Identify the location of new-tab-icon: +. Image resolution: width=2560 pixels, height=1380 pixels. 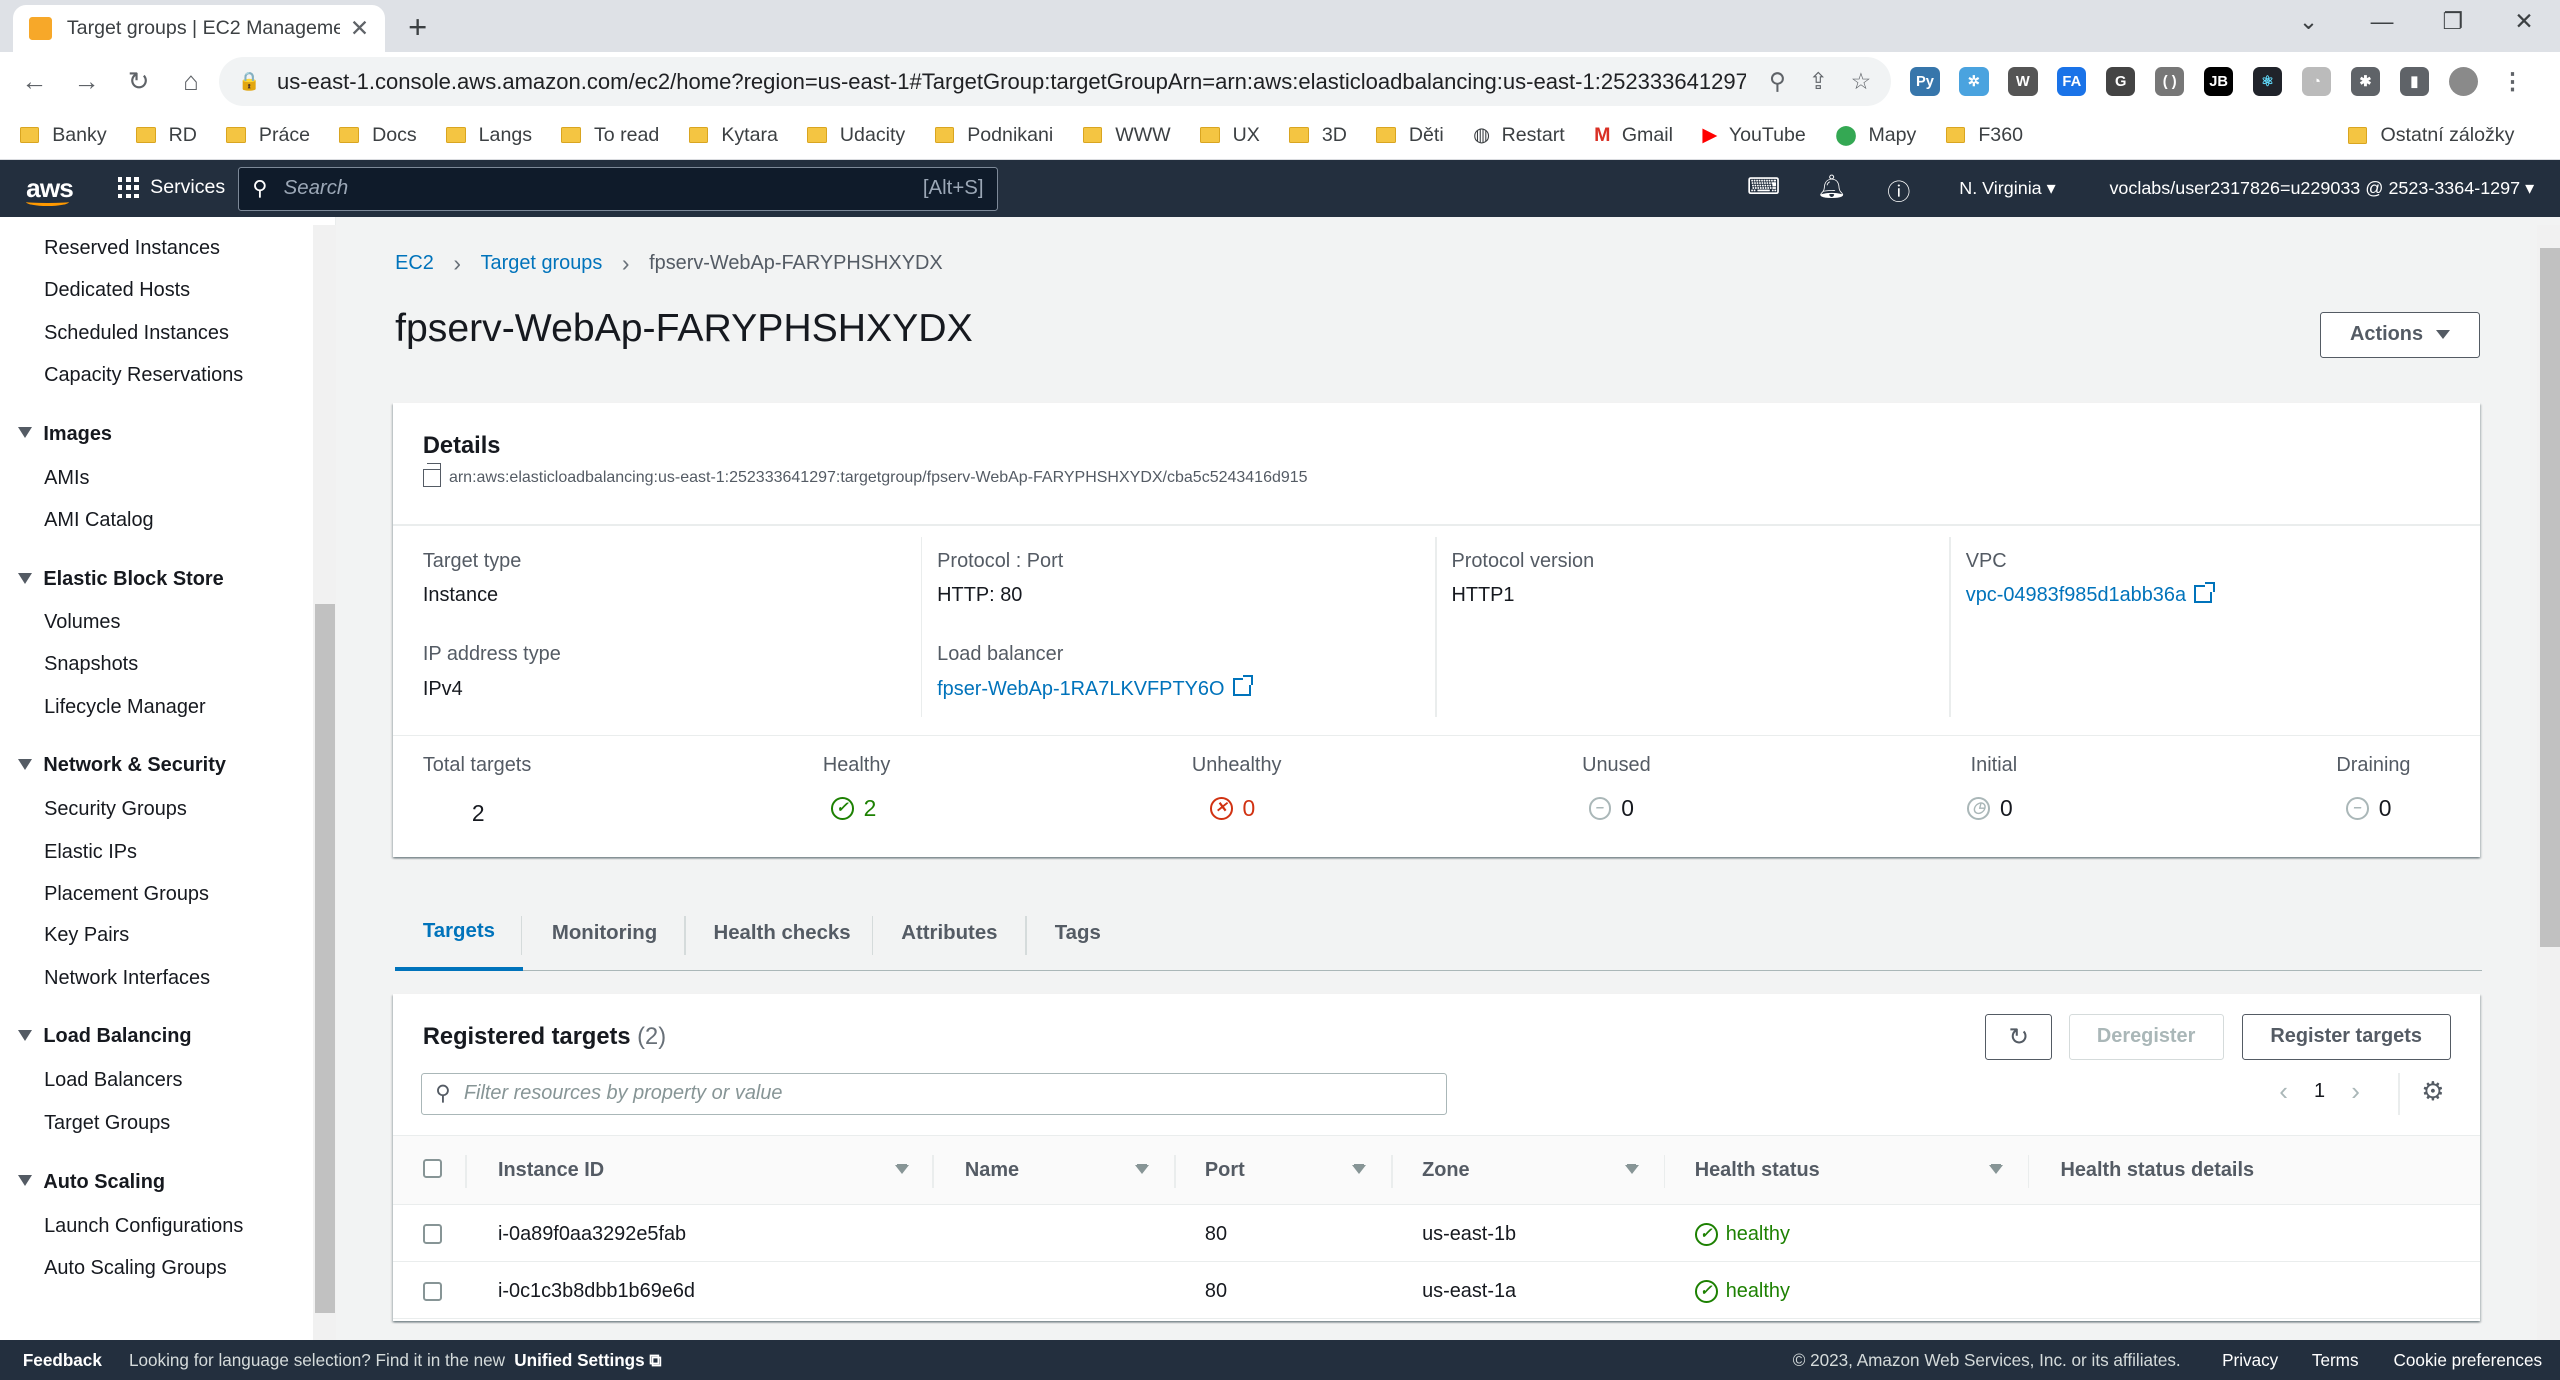
(422, 27).